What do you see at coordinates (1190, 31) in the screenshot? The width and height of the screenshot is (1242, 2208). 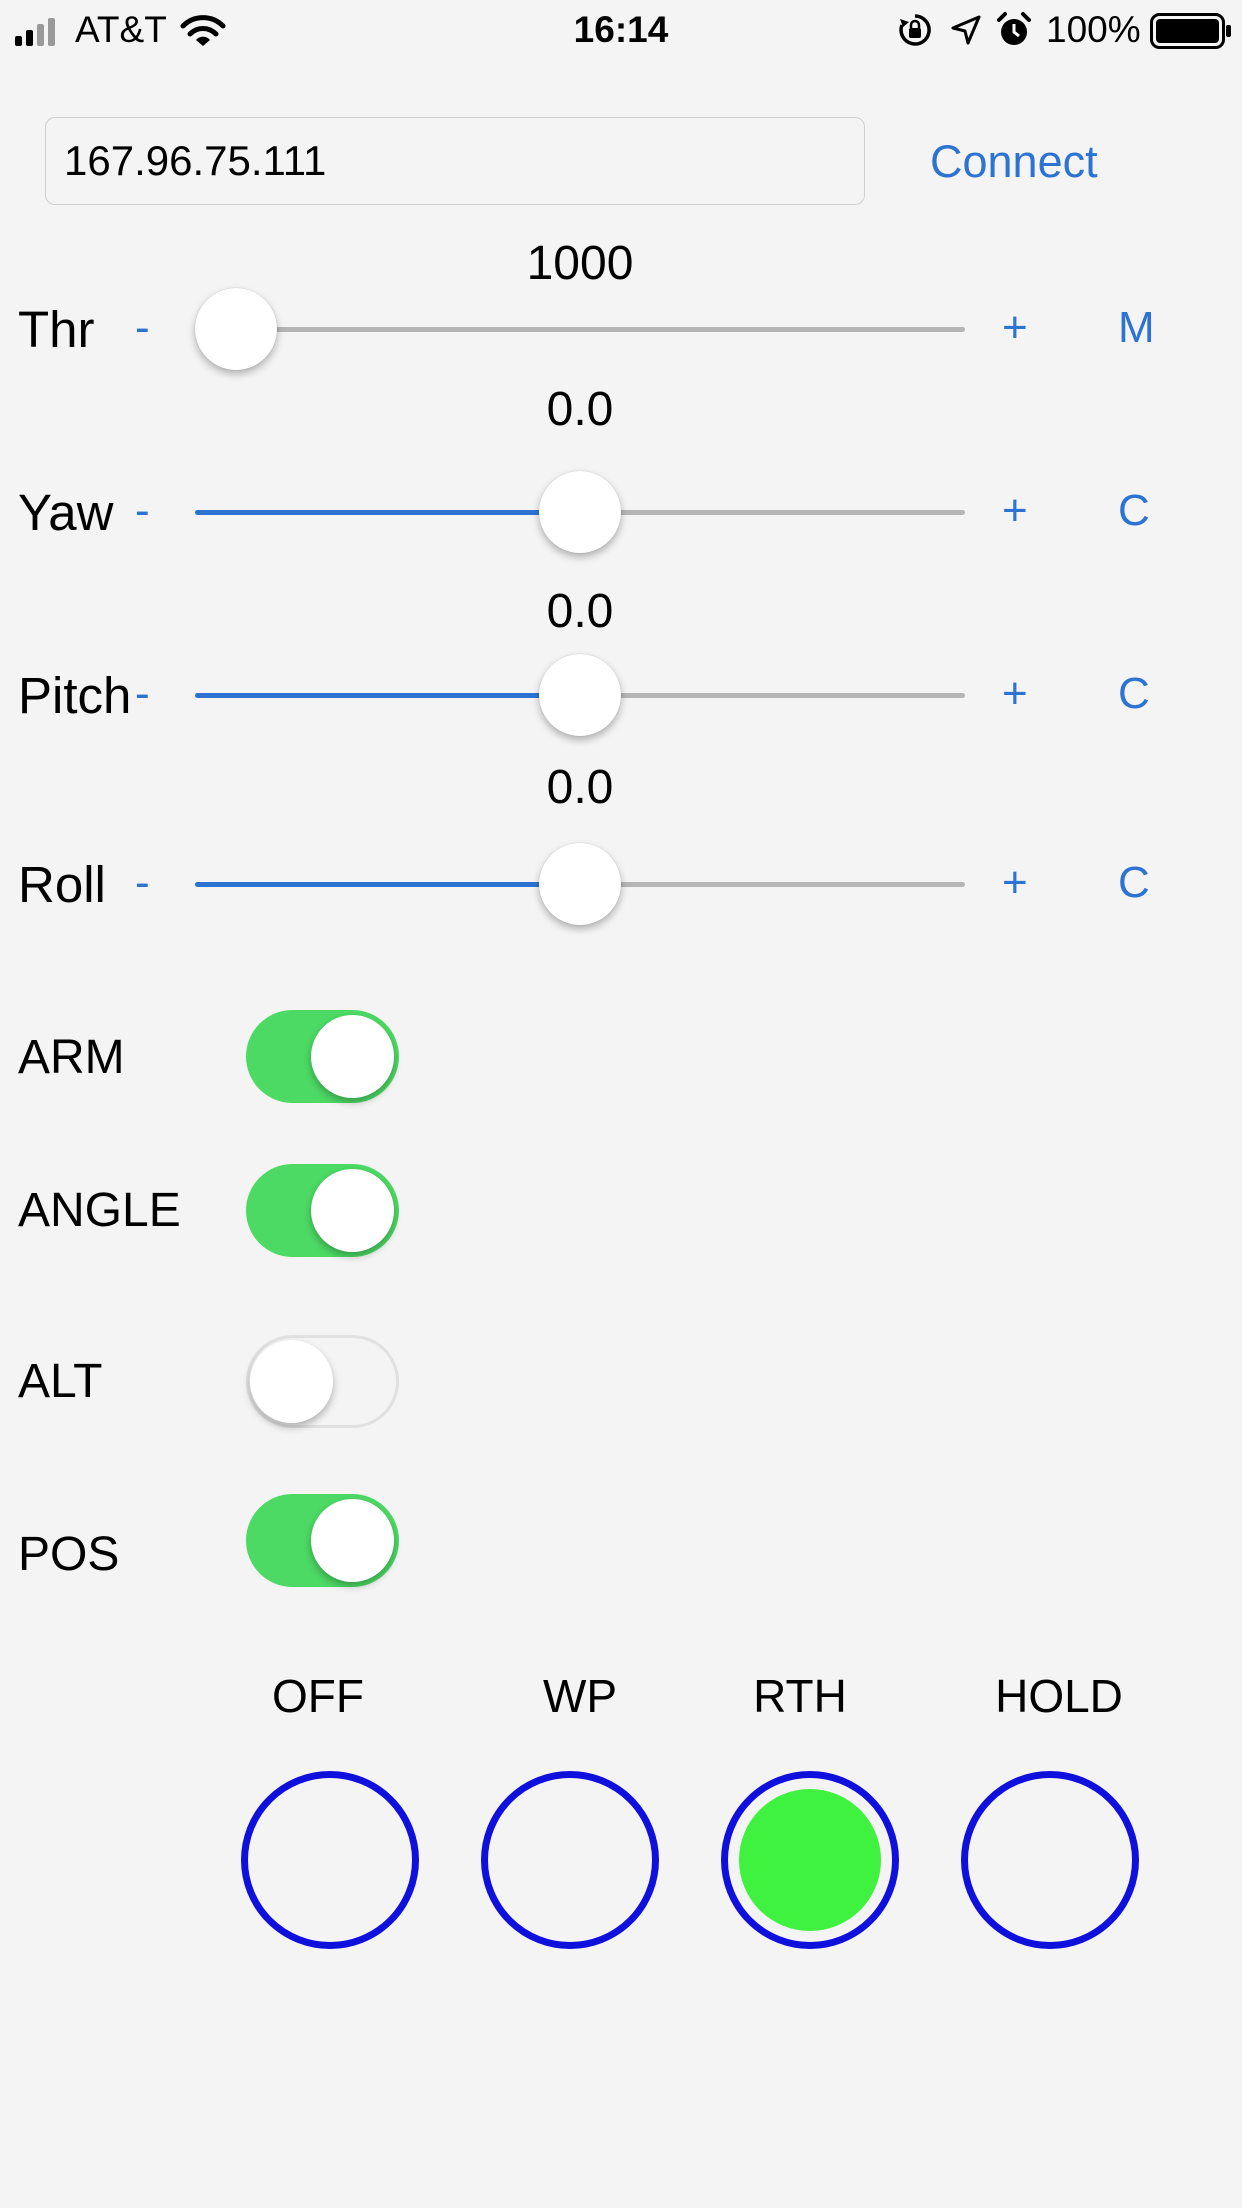 I see `battery-icon` at bounding box center [1190, 31].